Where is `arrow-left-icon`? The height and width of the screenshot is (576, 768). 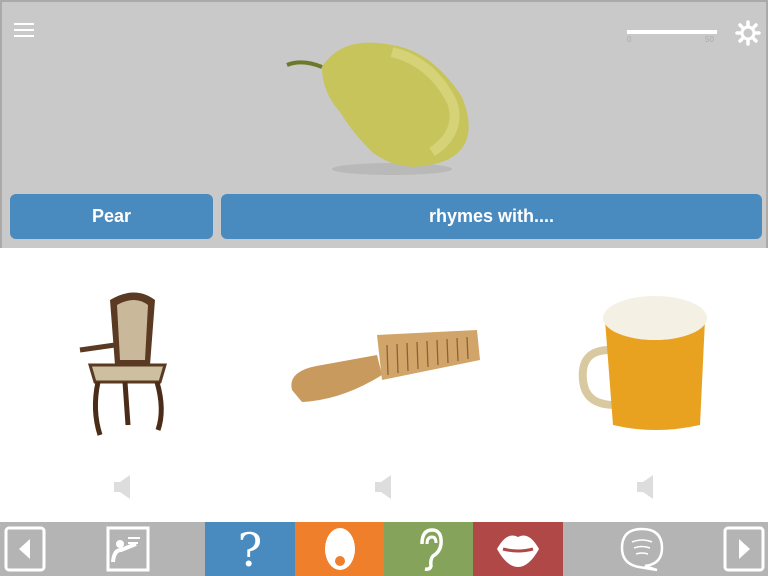 arrow-left-icon is located at coordinates (25, 549).